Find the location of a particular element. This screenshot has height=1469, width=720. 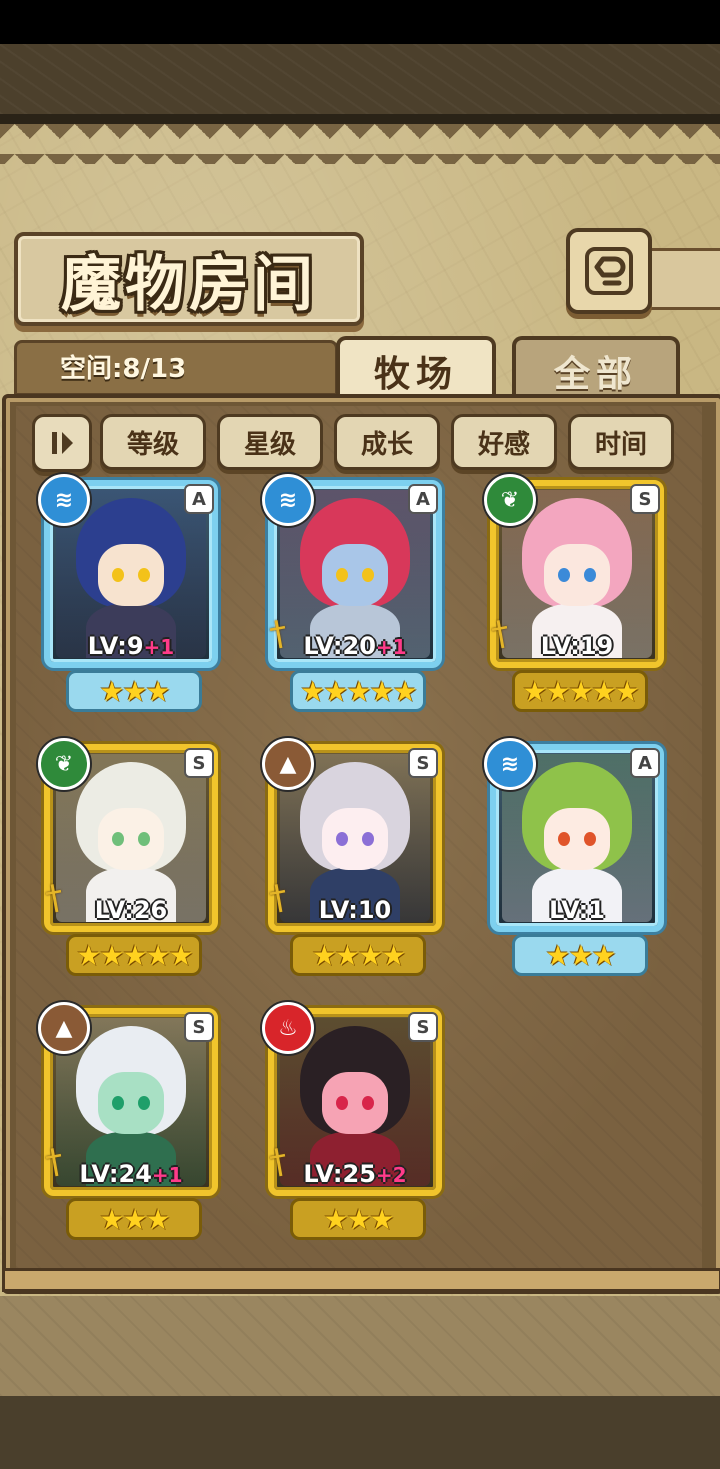

monster-card: ▲ S † LV:10 ★★★★ is located at coordinates (355, 857).